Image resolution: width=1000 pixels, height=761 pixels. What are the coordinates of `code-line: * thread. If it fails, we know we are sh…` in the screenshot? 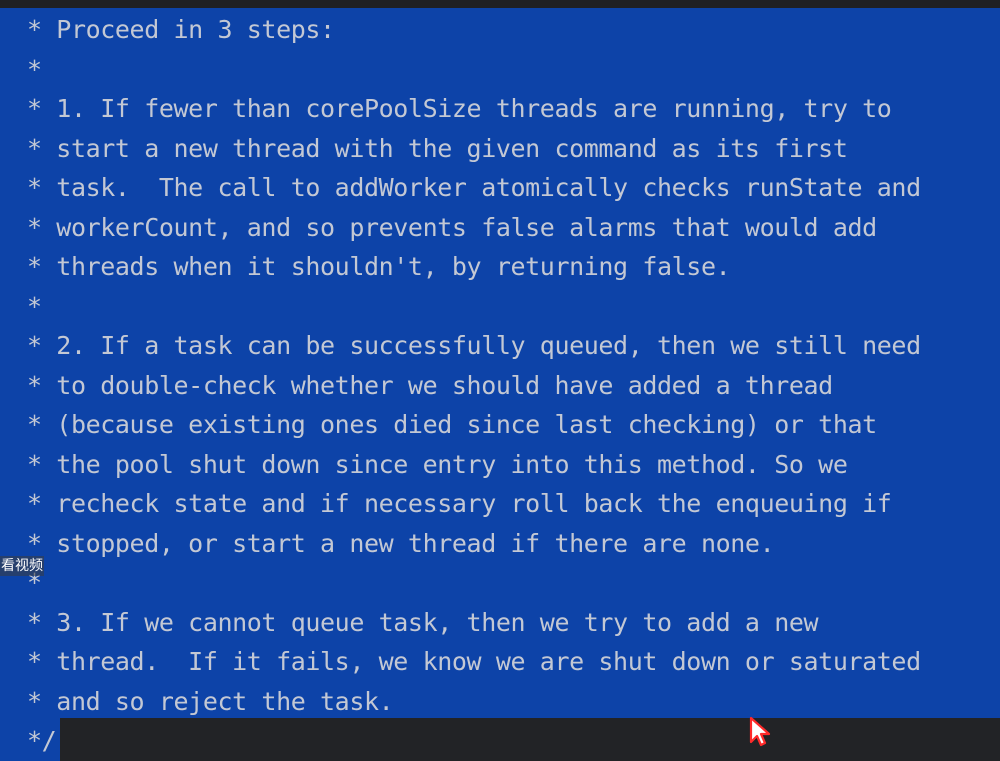 It's located at (474, 661).